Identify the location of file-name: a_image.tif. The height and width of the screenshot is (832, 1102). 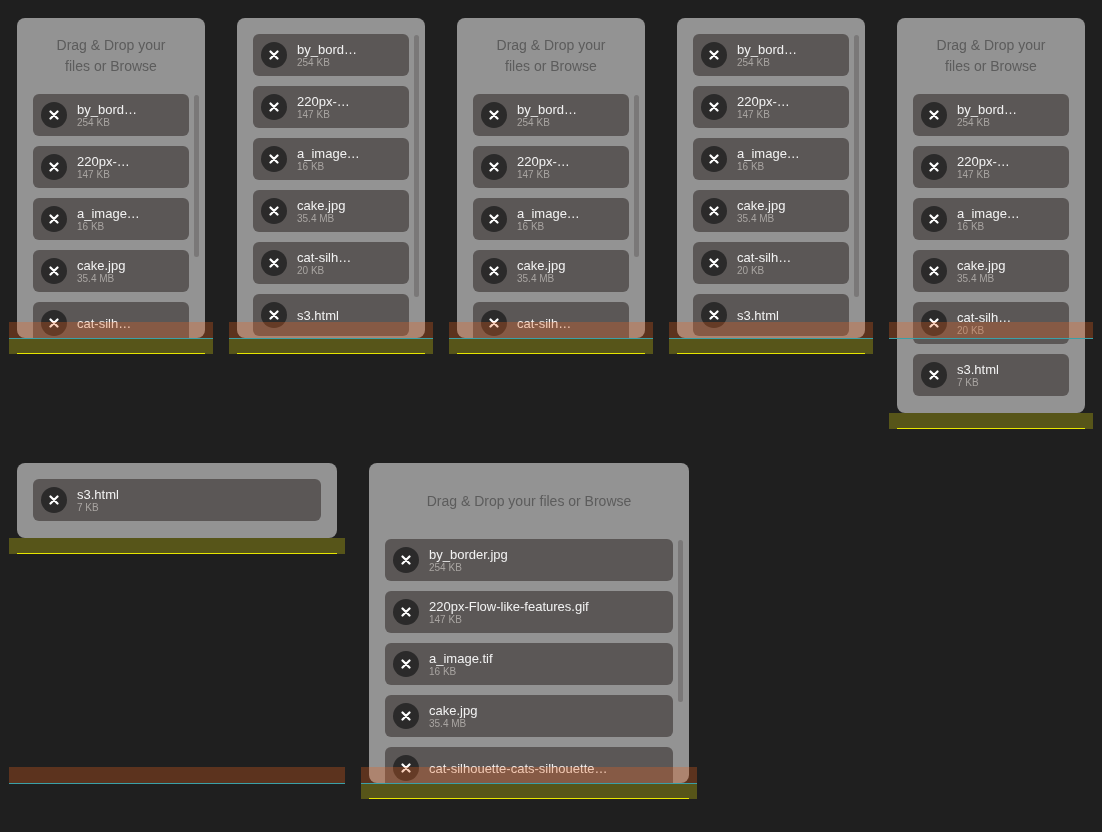
(461, 658).